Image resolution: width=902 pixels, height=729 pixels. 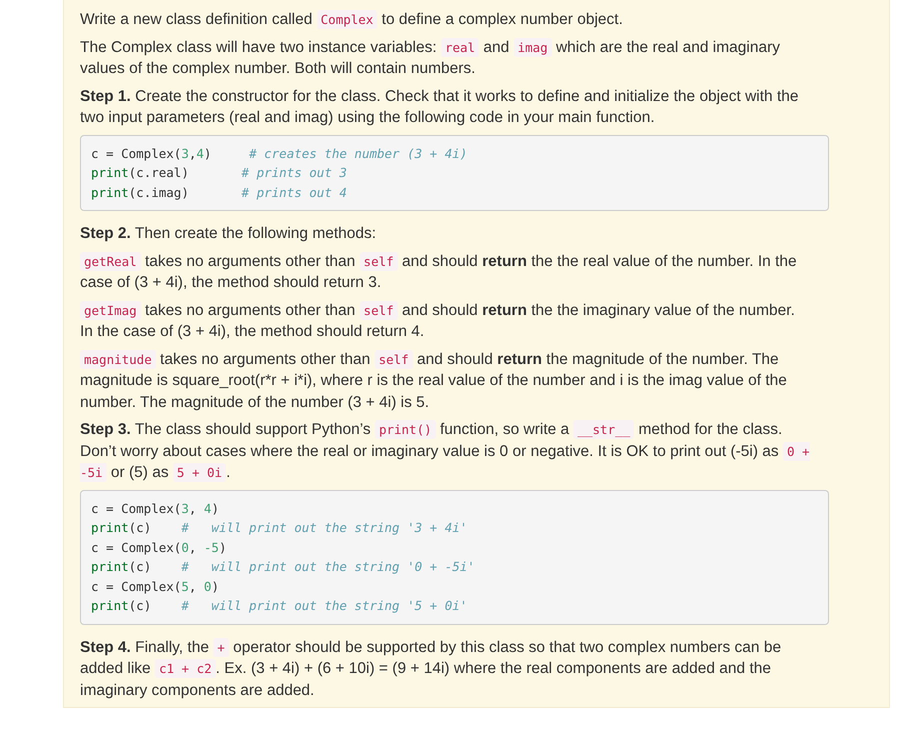 What do you see at coordinates (219, 173) in the screenshot?
I see `code-line: print(c.real) # prints out 3` at bounding box center [219, 173].